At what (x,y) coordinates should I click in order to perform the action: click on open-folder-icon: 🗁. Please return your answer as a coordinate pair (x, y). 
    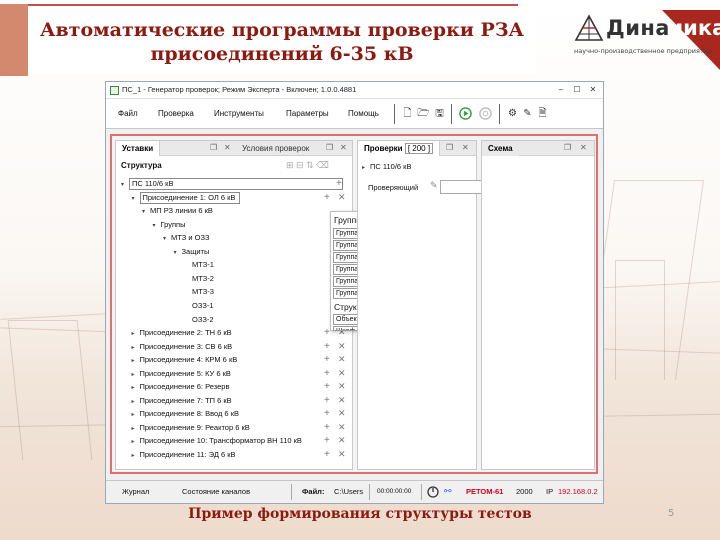
    Looking at the image, I should click on (423, 113).